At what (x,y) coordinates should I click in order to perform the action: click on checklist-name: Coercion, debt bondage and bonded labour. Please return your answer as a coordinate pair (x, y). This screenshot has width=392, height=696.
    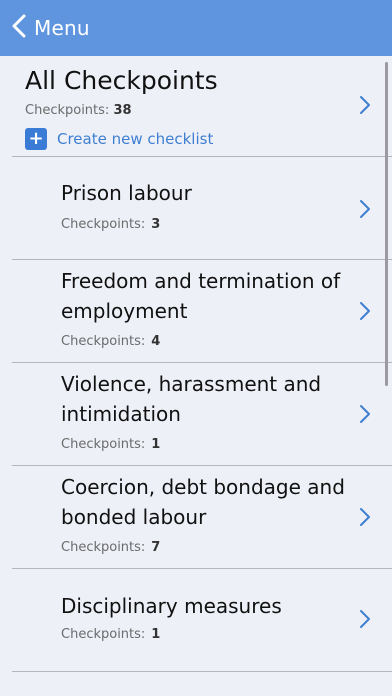
    Looking at the image, I should click on (203, 502).